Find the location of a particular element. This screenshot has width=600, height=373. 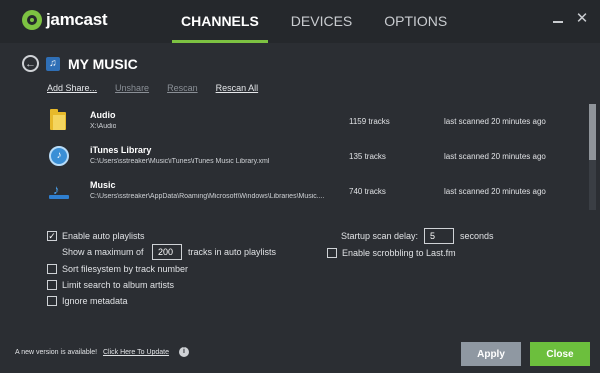

music-note-icon: ♫ is located at coordinates (53, 63).